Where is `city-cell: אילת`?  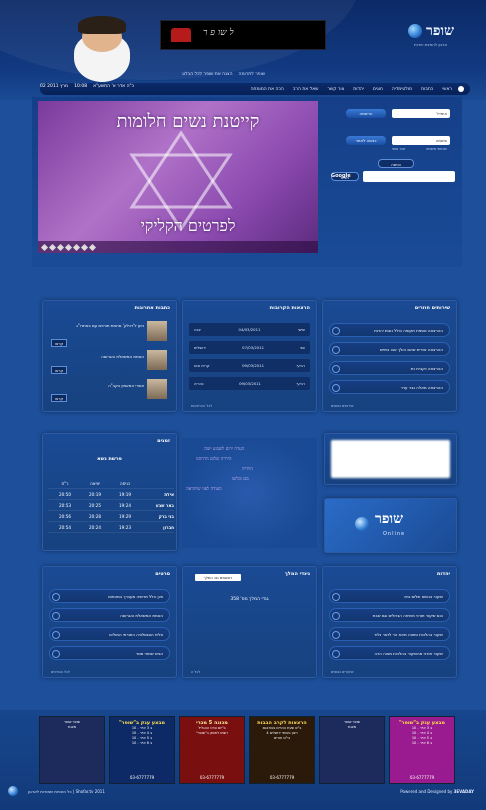
city-cell: אילת is located at coordinates (169, 494).